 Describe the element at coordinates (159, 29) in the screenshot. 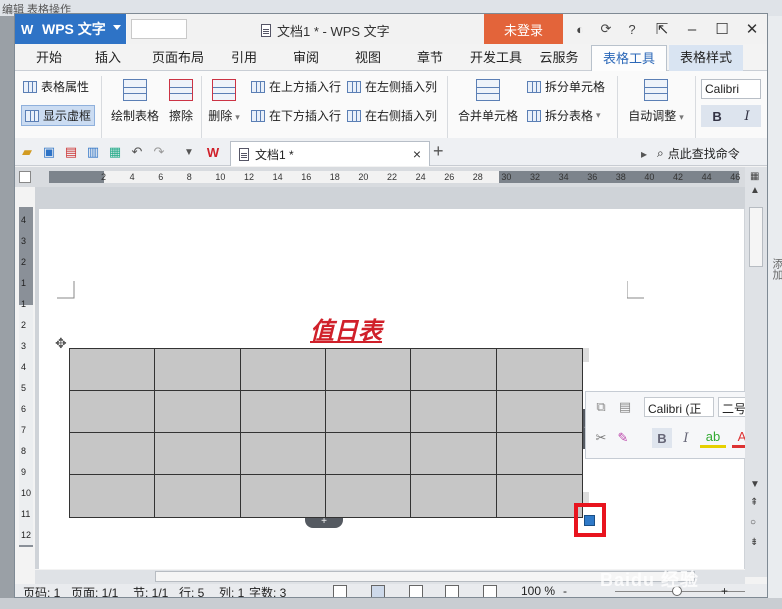

I see `quick-access-box` at that location.